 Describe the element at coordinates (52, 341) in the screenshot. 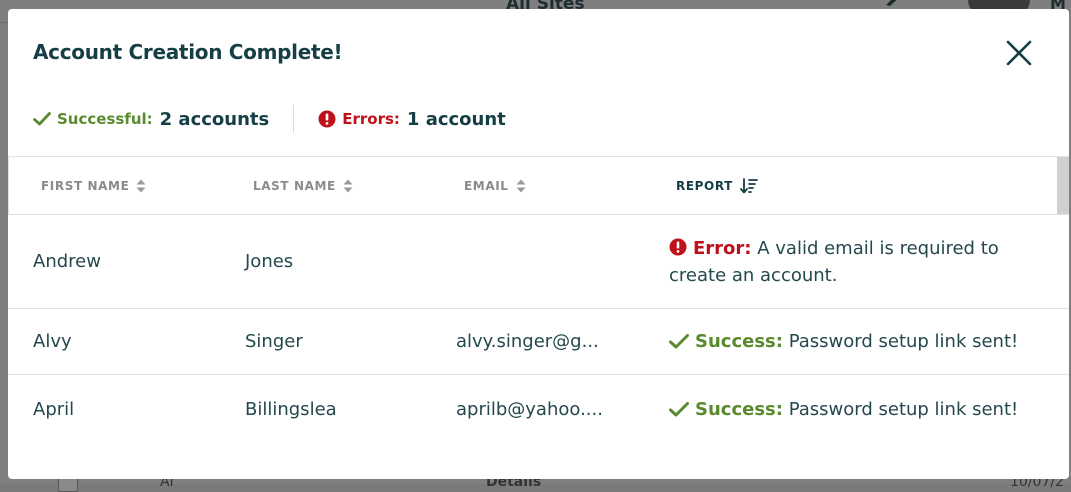

I see `first-name-cell: Alvy` at that location.